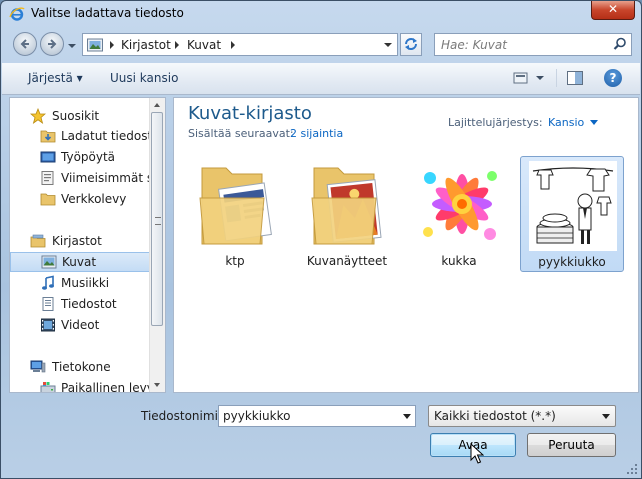 The width and height of the screenshot is (642, 479). Describe the element at coordinates (388, 45) in the screenshot. I see `address-dropdown-icon` at that location.